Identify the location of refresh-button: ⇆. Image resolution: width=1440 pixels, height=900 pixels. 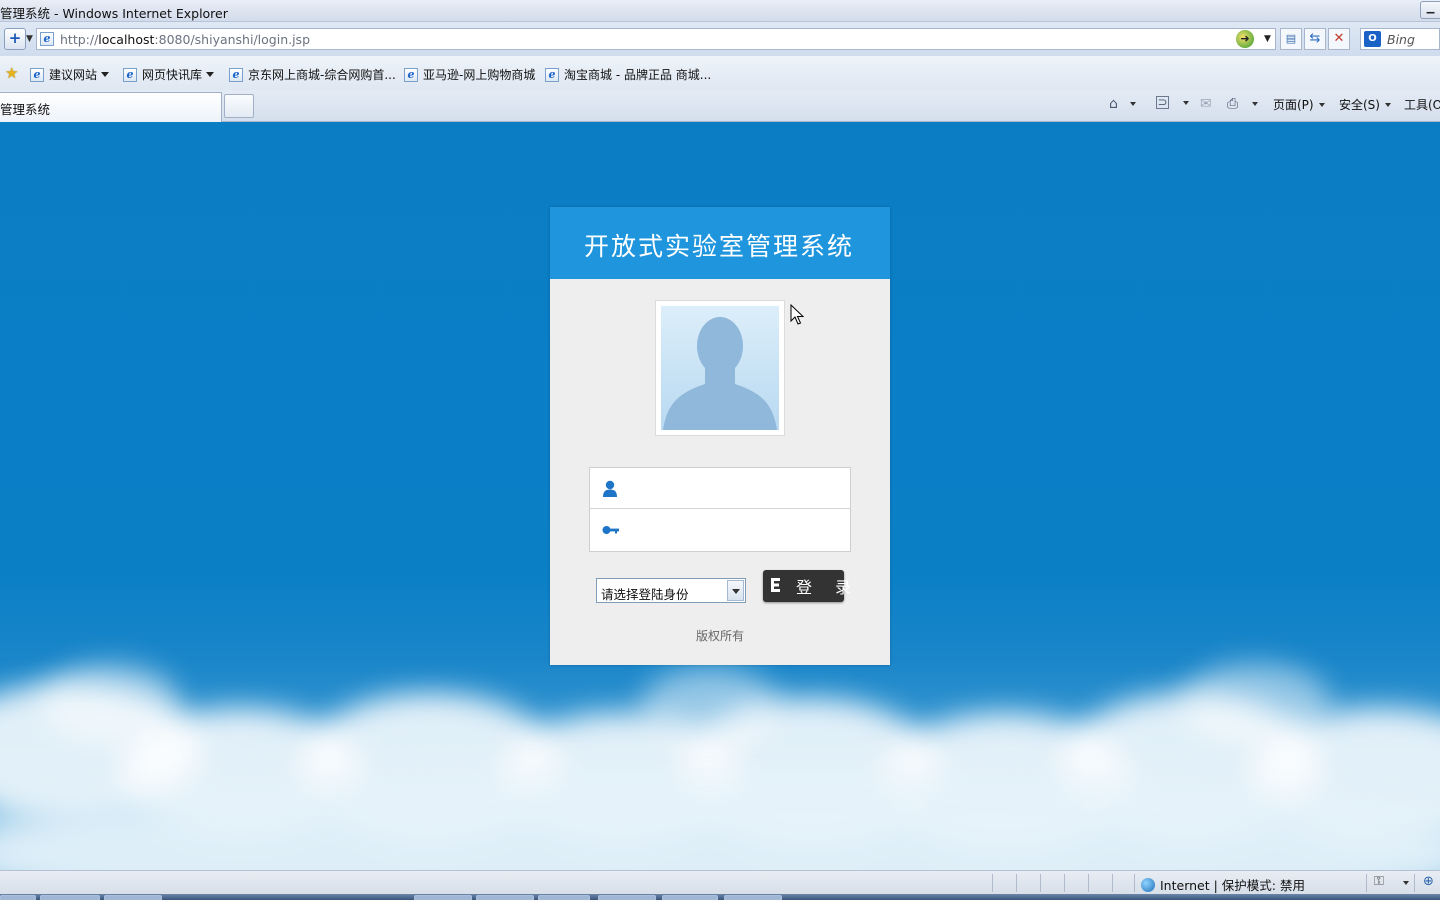
(1315, 39).